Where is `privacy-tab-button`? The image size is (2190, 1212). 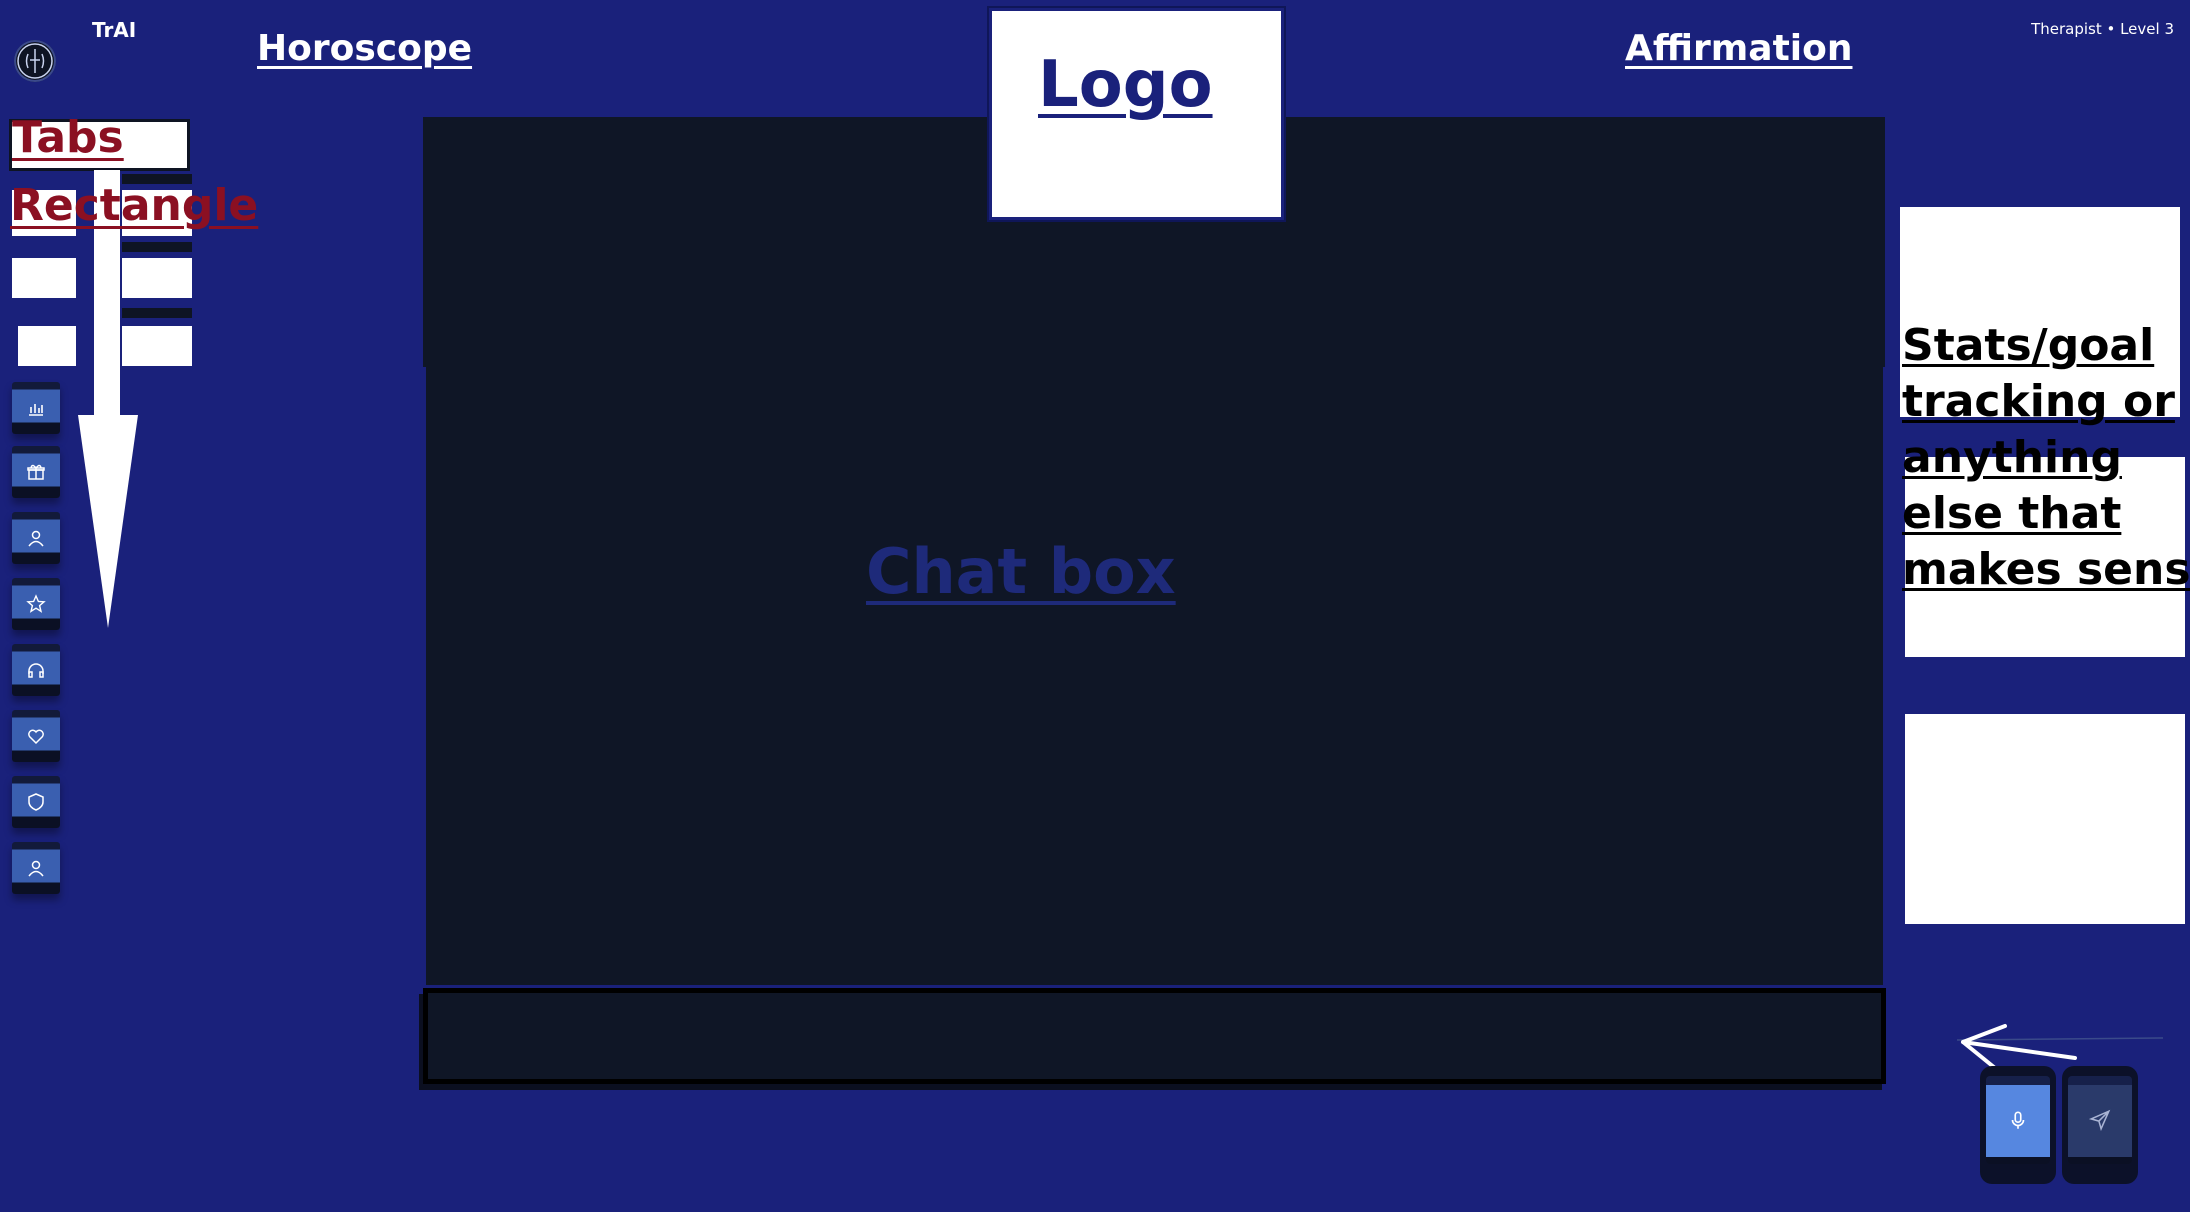
privacy-tab-button is located at coordinates (36, 802).